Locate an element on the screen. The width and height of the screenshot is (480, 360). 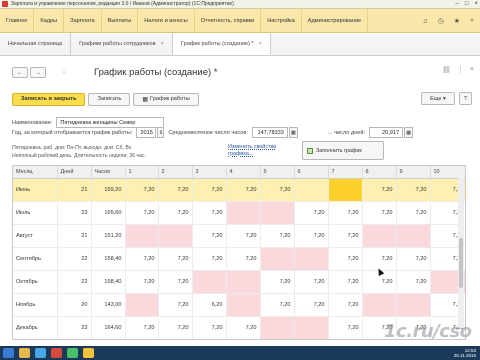
favorites-icon: ★ is located at coordinates (457, 21).